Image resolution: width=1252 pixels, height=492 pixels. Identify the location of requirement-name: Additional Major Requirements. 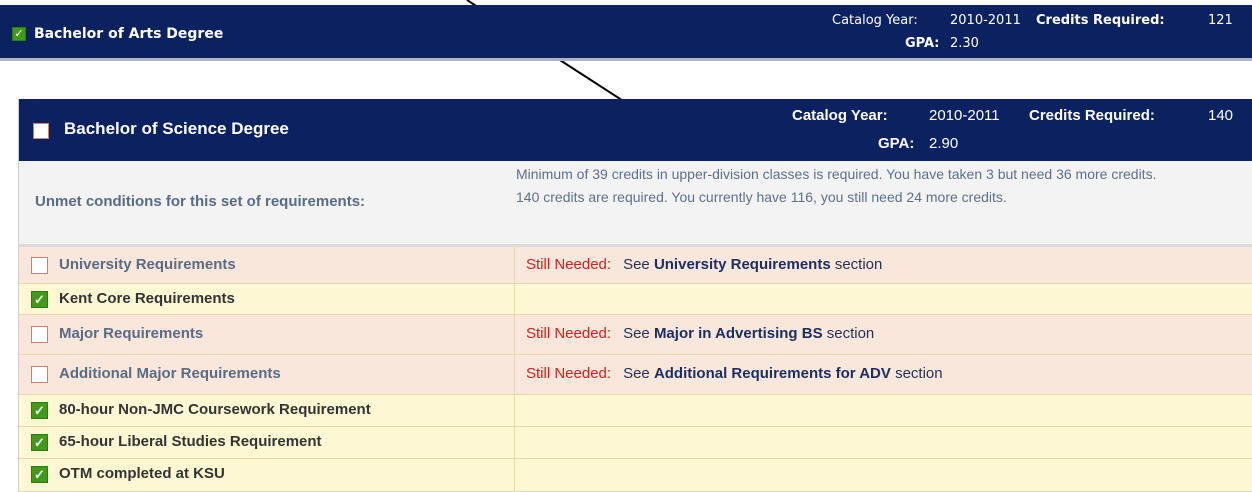
(170, 373).